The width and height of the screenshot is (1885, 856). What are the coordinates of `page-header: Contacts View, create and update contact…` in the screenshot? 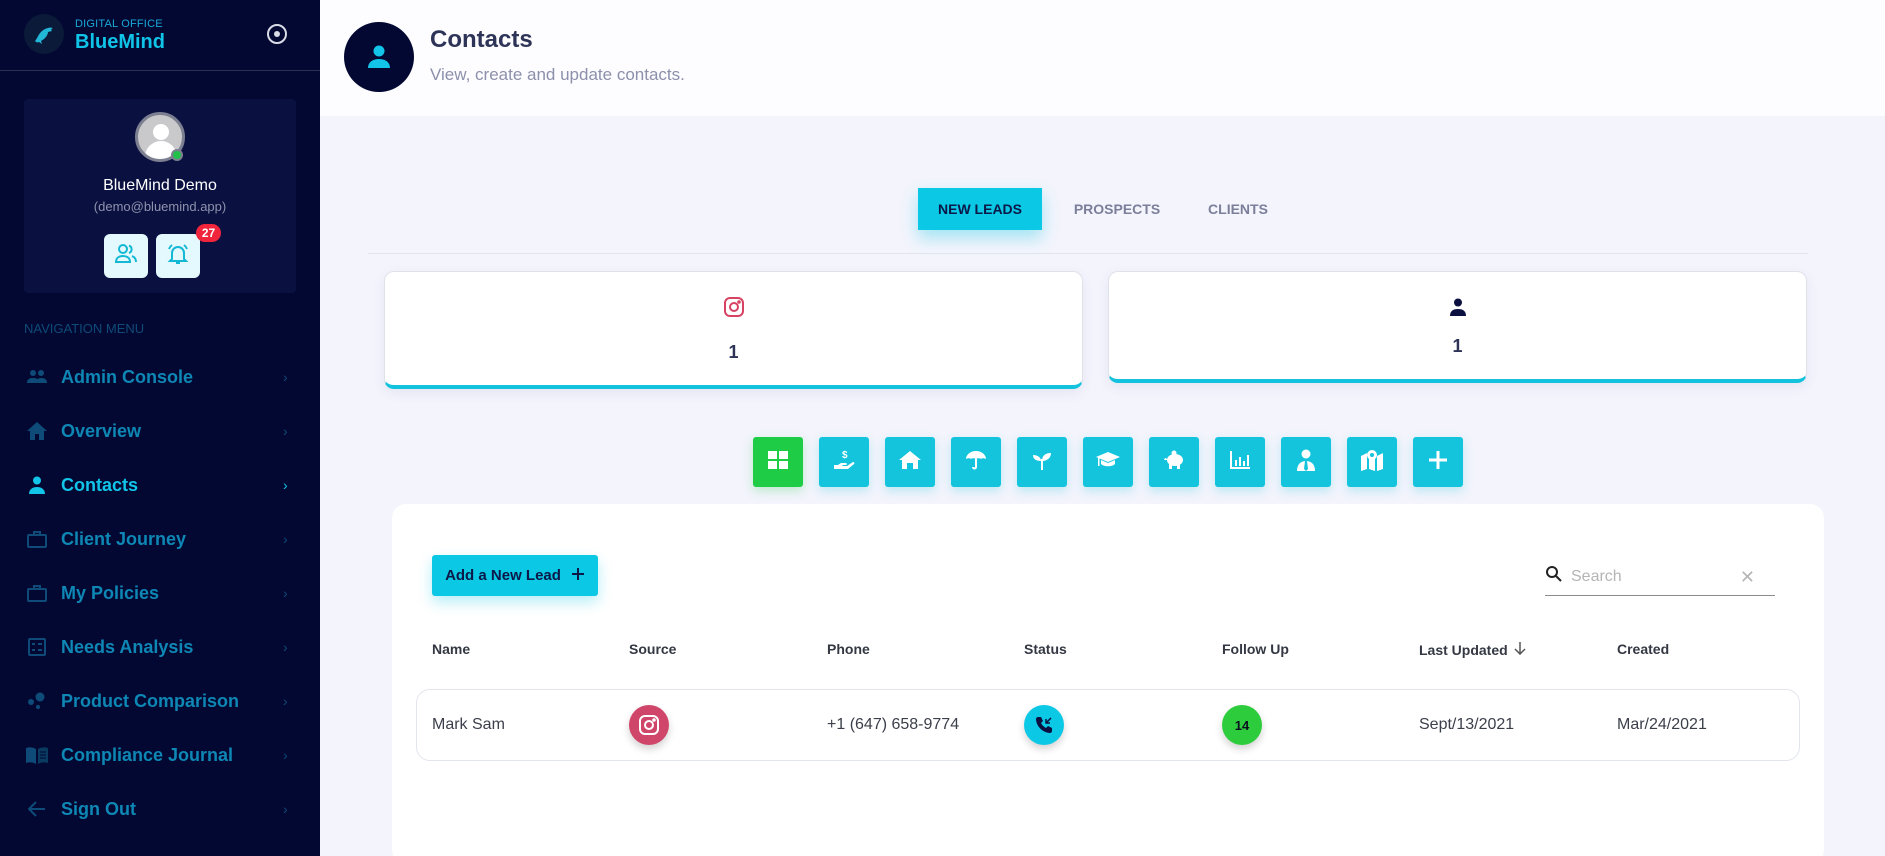 It's located at (1102, 58).